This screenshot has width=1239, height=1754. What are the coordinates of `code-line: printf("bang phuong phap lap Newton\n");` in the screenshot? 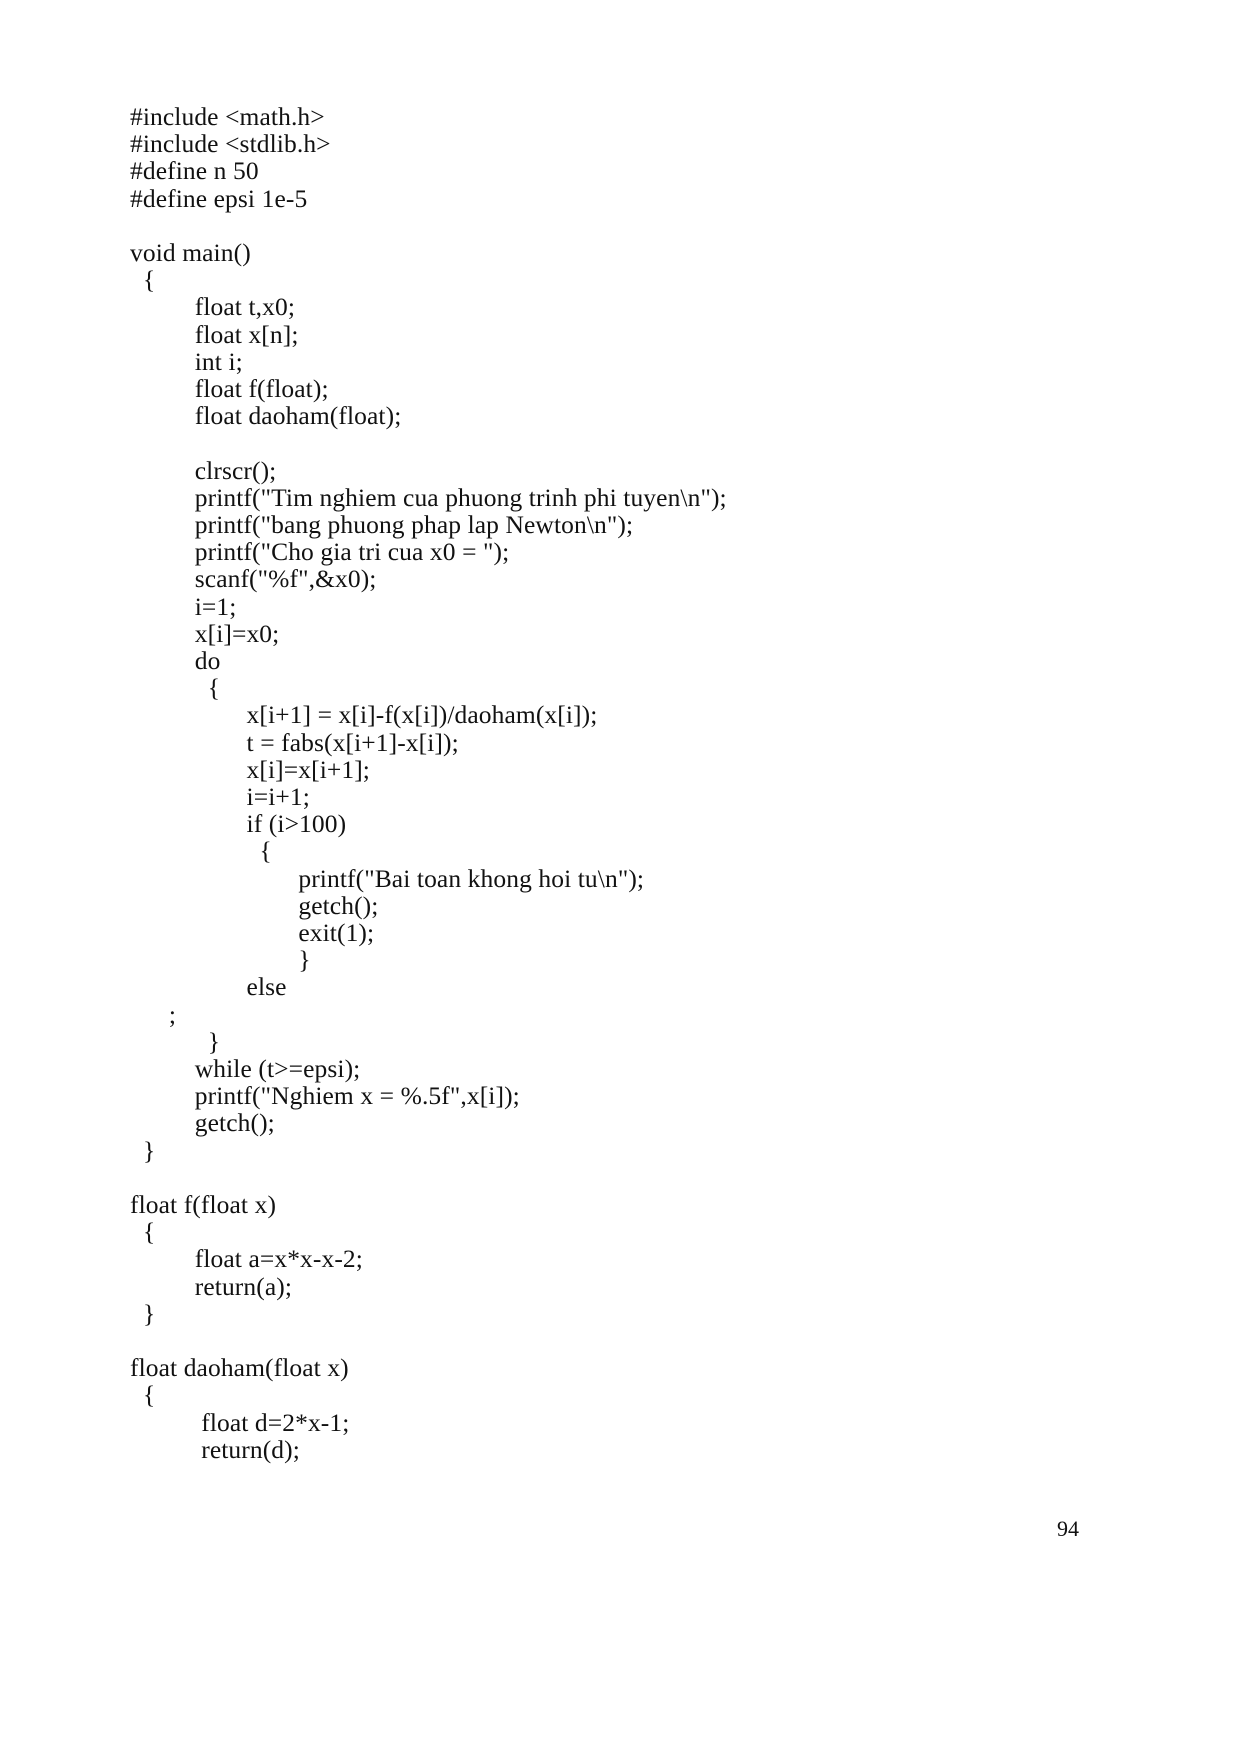 It's located at (382, 525).